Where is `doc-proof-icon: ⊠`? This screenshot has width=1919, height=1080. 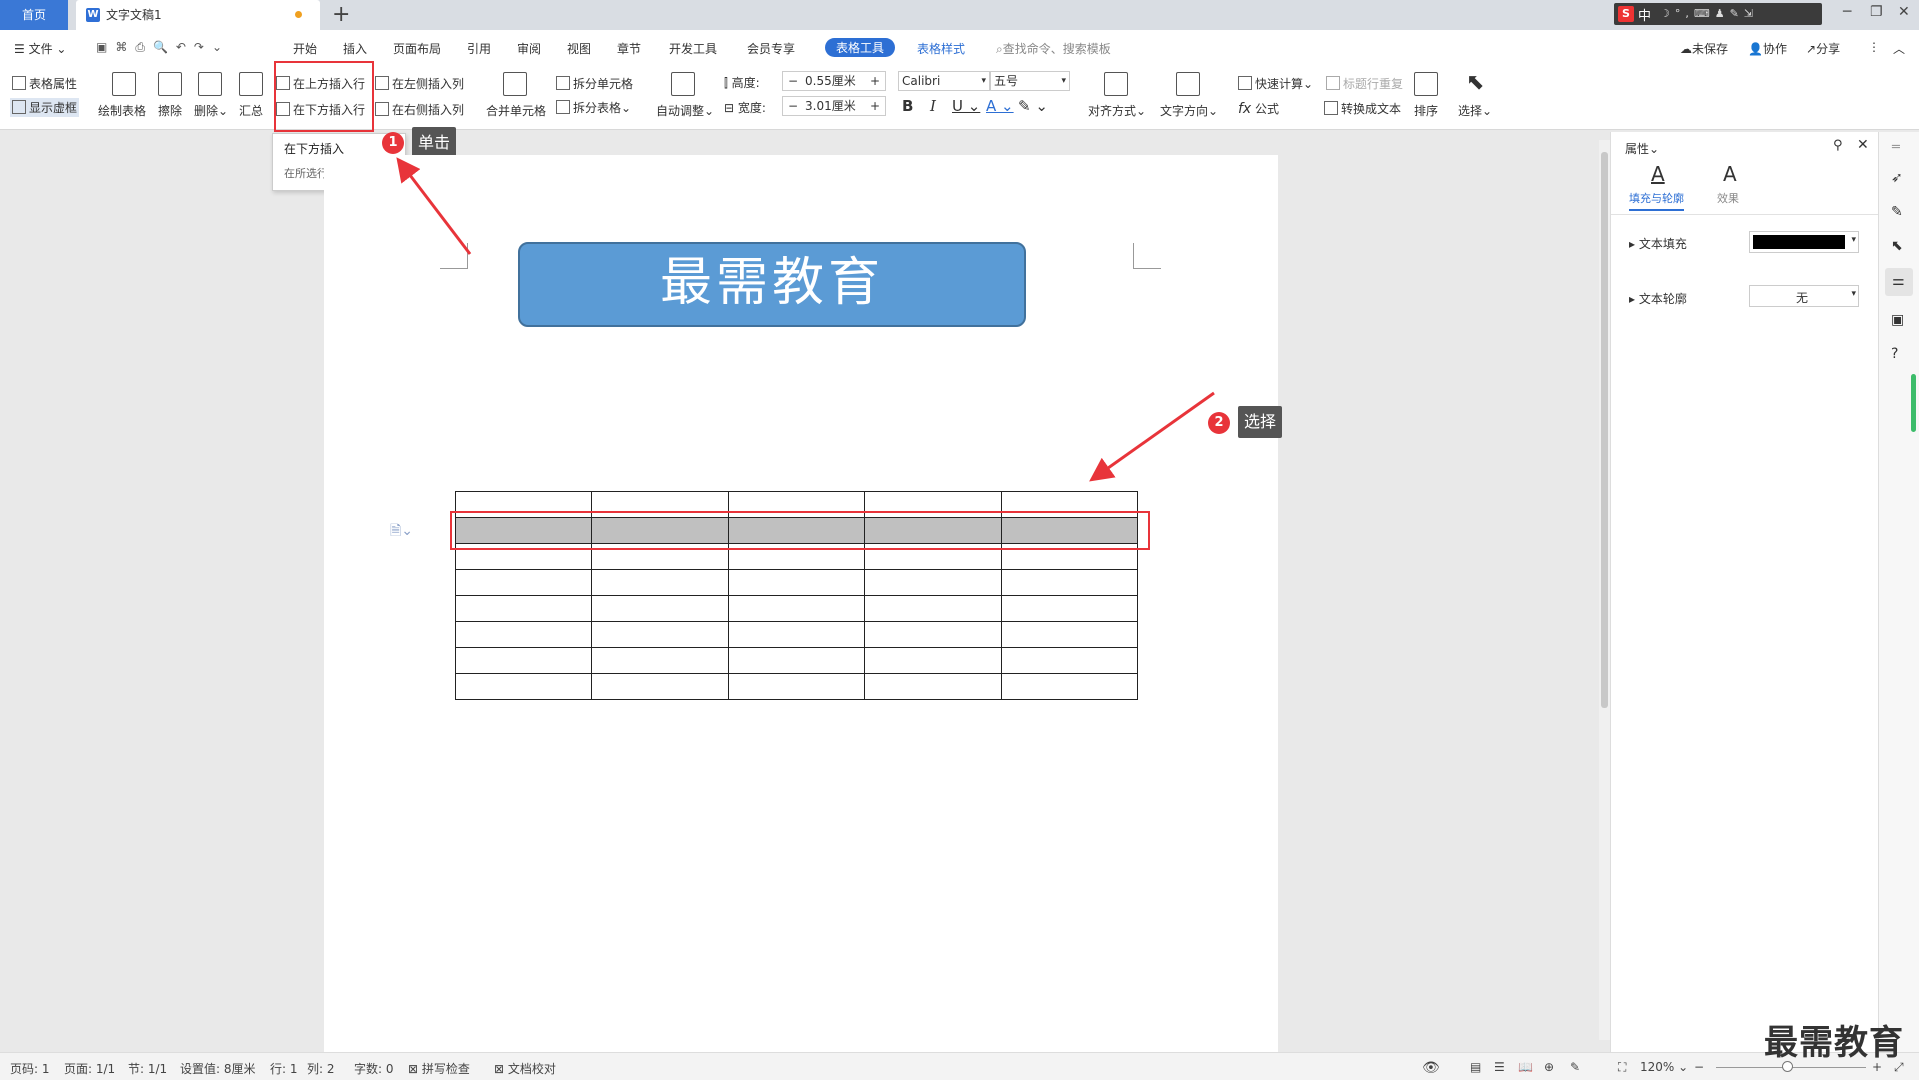 doc-proof-icon: ⊠ is located at coordinates (499, 1069).